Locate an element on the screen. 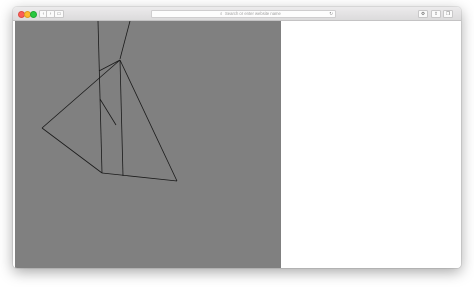  settings-button: ⚙ is located at coordinates (423, 14).